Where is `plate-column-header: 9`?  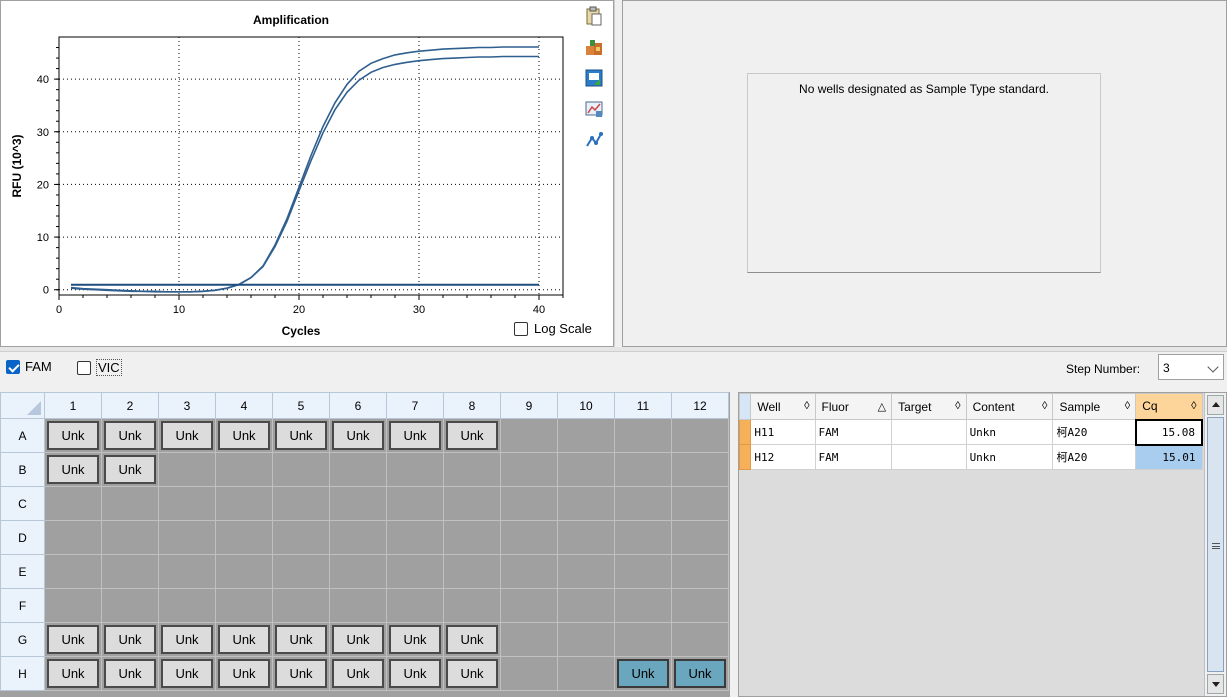
plate-column-header: 9 is located at coordinates (529, 405).